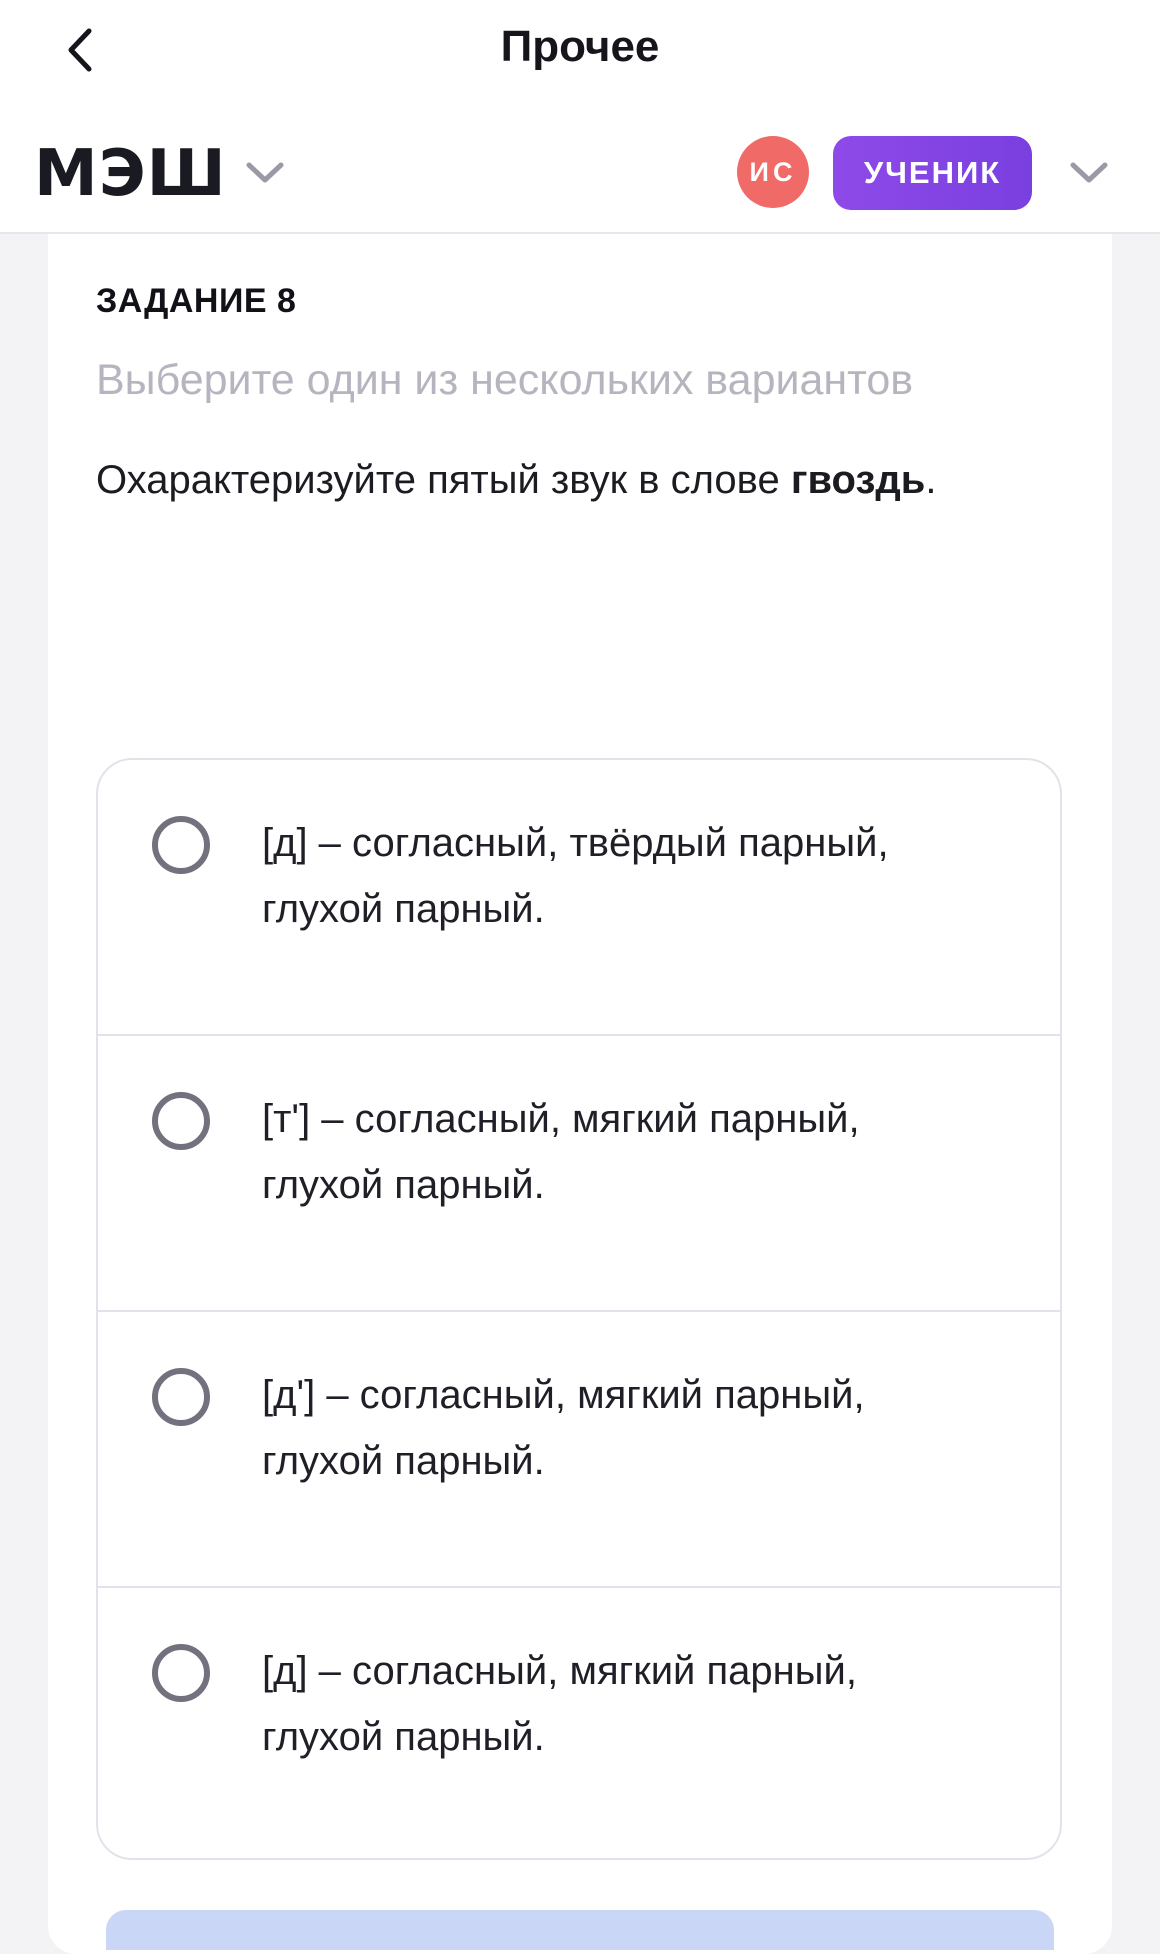 The image size is (1160, 1954). What do you see at coordinates (580, 46) in the screenshot?
I see `page-title: Прочее` at bounding box center [580, 46].